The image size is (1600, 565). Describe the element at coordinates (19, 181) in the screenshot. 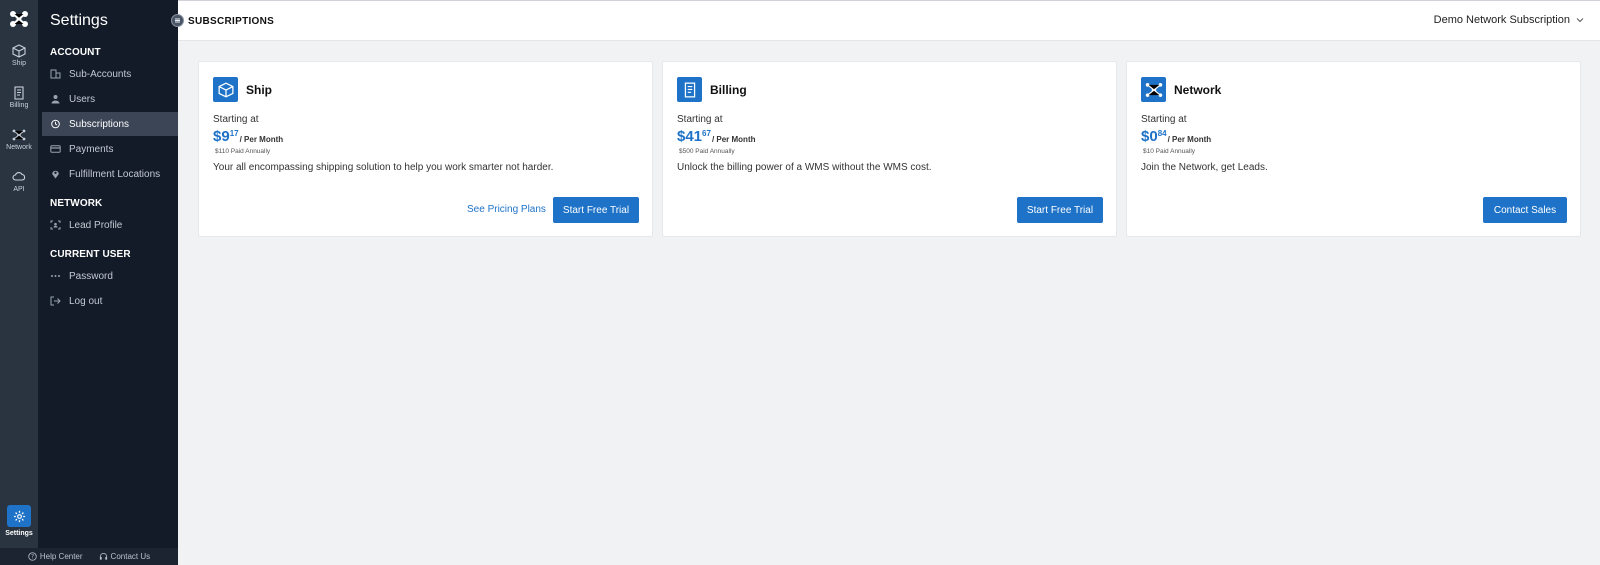

I see `rail-item-api: API` at that location.